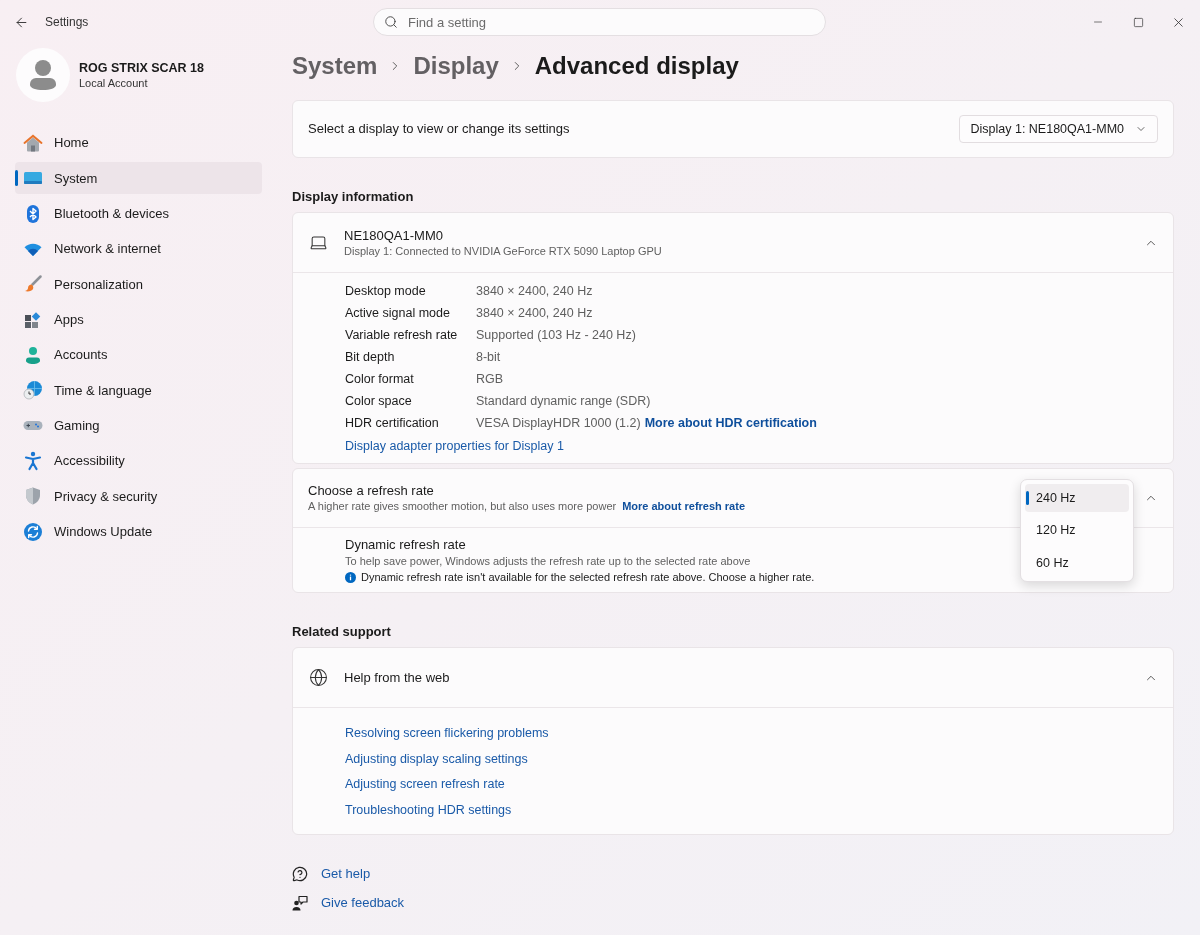  What do you see at coordinates (558, 423) in the screenshot?
I see `detail-value: VESA DisplayHDR 1000 (1.2)` at bounding box center [558, 423].